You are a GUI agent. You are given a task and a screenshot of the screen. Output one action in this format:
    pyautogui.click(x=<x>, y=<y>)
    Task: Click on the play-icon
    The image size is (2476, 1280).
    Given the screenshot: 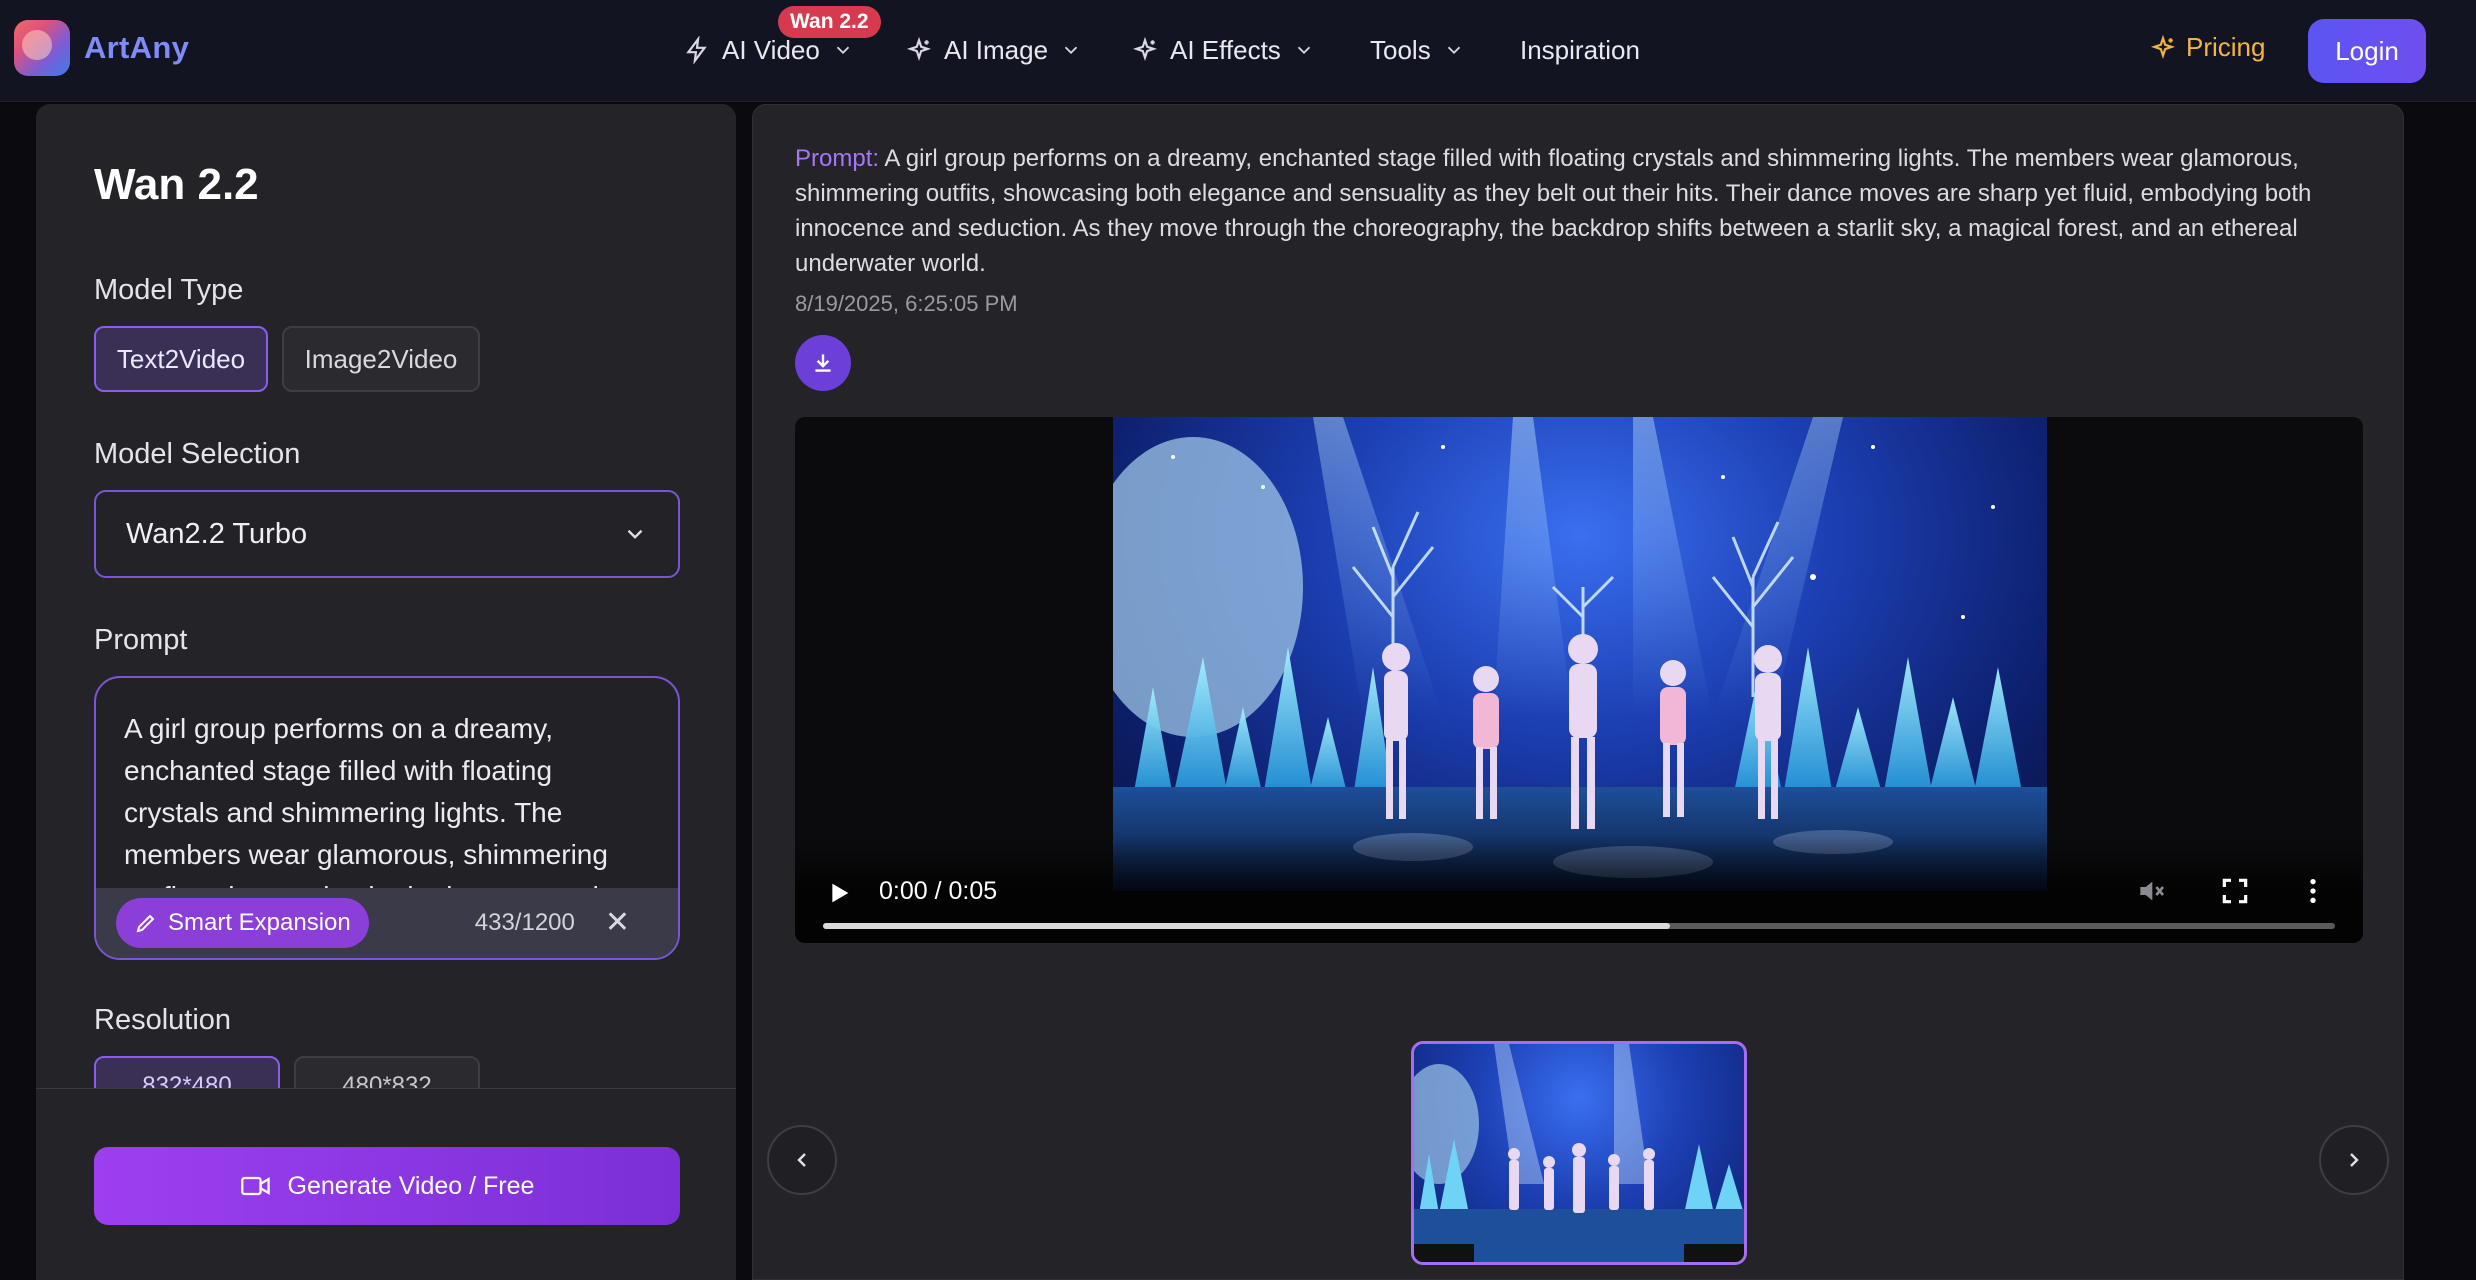 What is the action you would take?
    pyautogui.click(x=839, y=893)
    